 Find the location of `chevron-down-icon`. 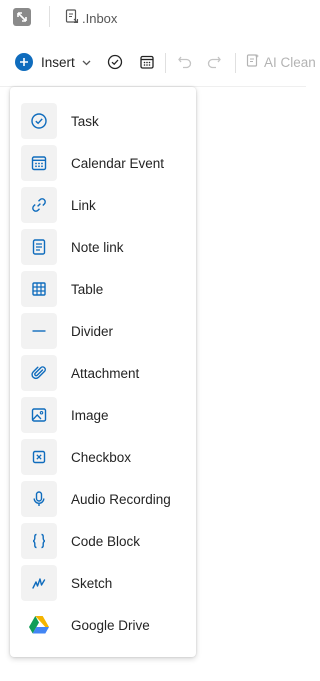

chevron-down-icon is located at coordinates (86, 62).